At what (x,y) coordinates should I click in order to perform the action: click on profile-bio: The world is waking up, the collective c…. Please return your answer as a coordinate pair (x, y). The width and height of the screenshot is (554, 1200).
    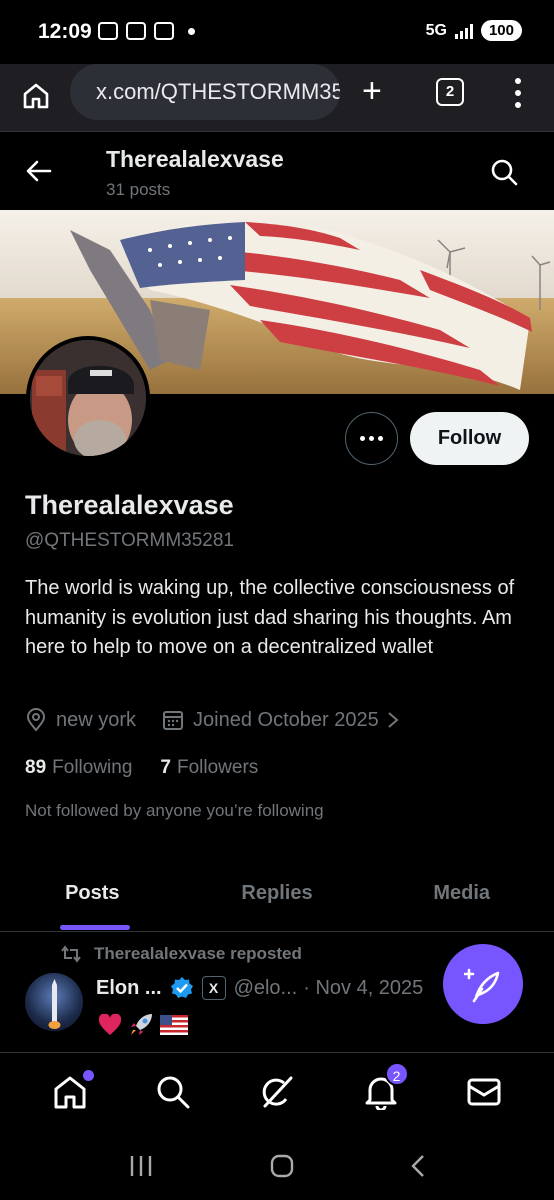
    Looking at the image, I should click on (270, 617).